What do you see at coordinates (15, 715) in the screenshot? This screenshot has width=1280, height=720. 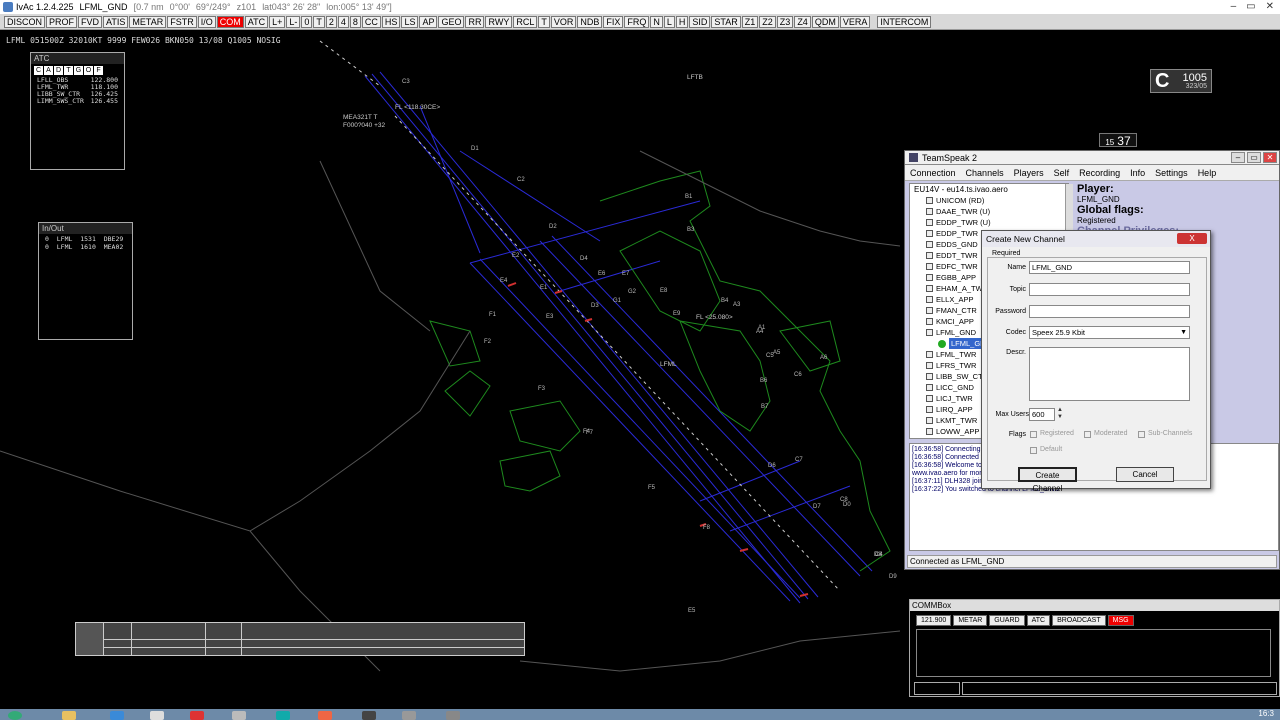 I see `start-icon` at bounding box center [15, 715].